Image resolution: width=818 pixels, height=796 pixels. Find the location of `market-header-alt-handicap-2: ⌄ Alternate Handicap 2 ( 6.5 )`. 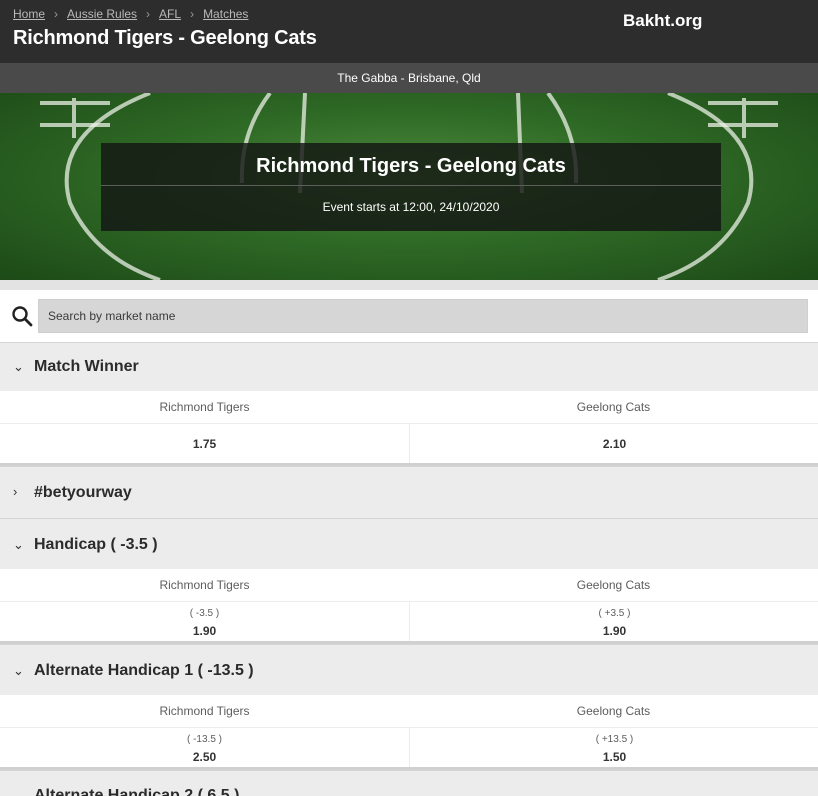

market-header-alt-handicap-2: ⌄ Alternate Handicap 2 ( 6.5 ) is located at coordinates (409, 783).